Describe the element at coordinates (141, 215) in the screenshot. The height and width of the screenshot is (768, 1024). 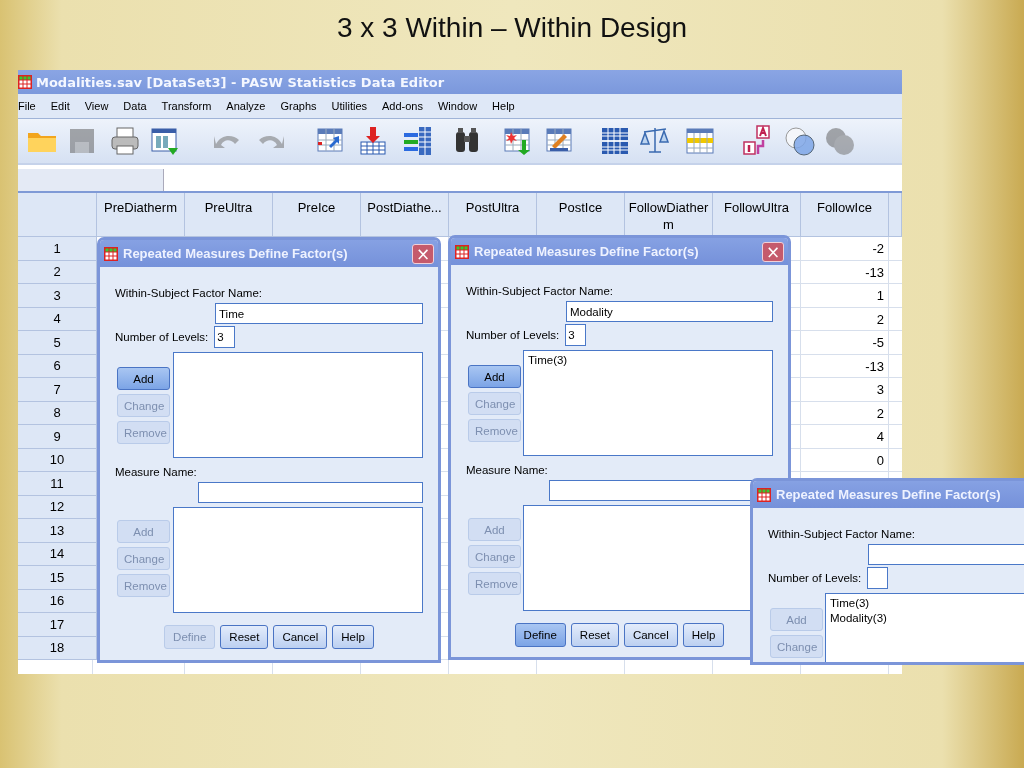
I see `column-header: PreDiatherm` at that location.